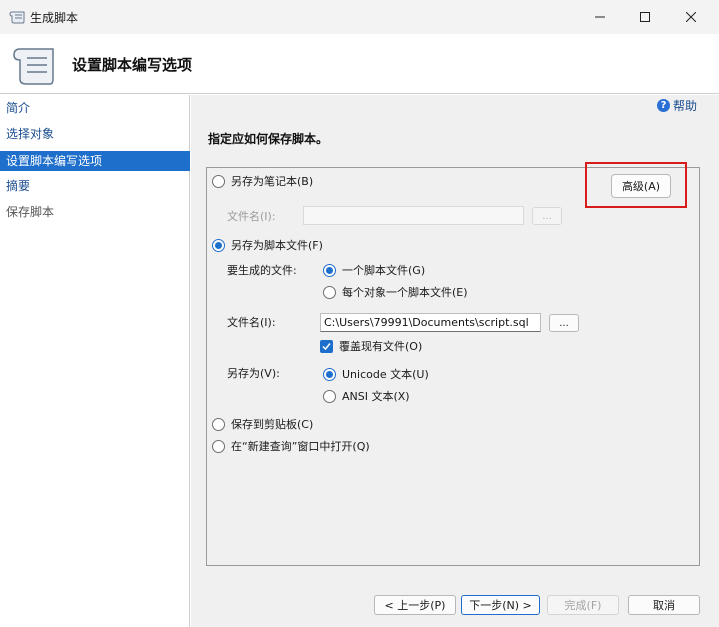 The width and height of the screenshot is (719, 627). What do you see at coordinates (272, 181) in the screenshot?
I see `save-as-notebook-label: 另存为笔记本(B)` at bounding box center [272, 181].